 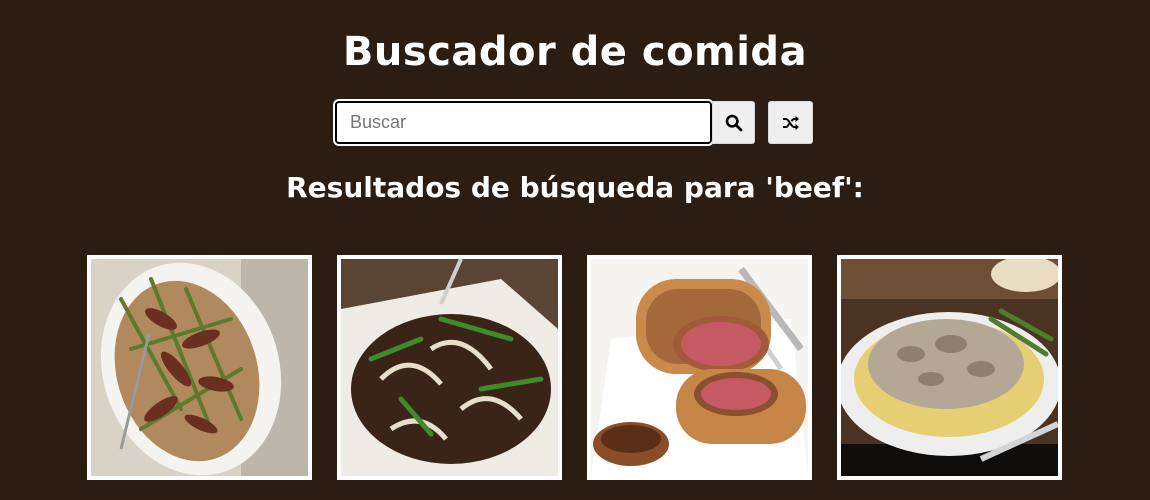 What do you see at coordinates (575, 187) in the screenshot?
I see `results-heading: Resultados de búsqueda para 'beef':` at bounding box center [575, 187].